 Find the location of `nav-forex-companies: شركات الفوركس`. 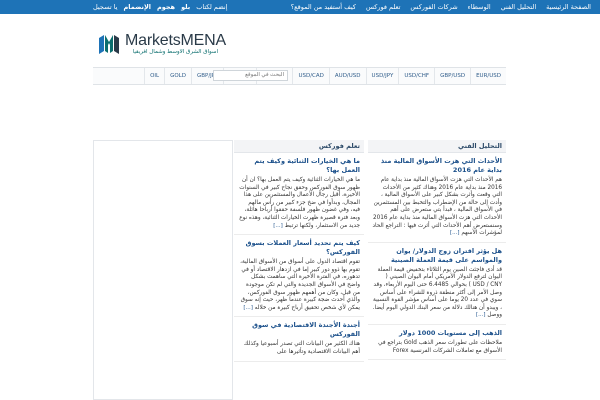

nav-forex-companies: شركات الفوركس is located at coordinates (433, 7).